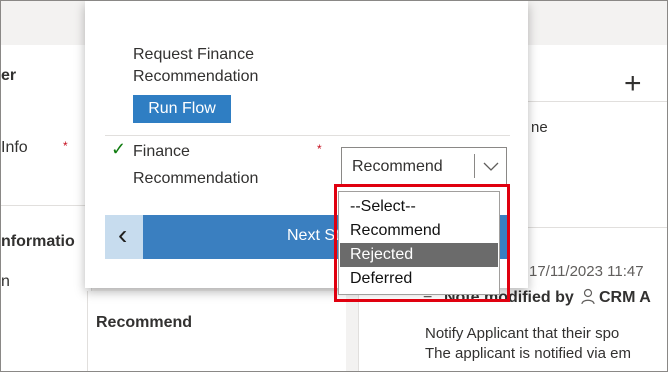  Describe the element at coordinates (419, 255) in the screenshot. I see `option-rejected: Rejected` at that location.